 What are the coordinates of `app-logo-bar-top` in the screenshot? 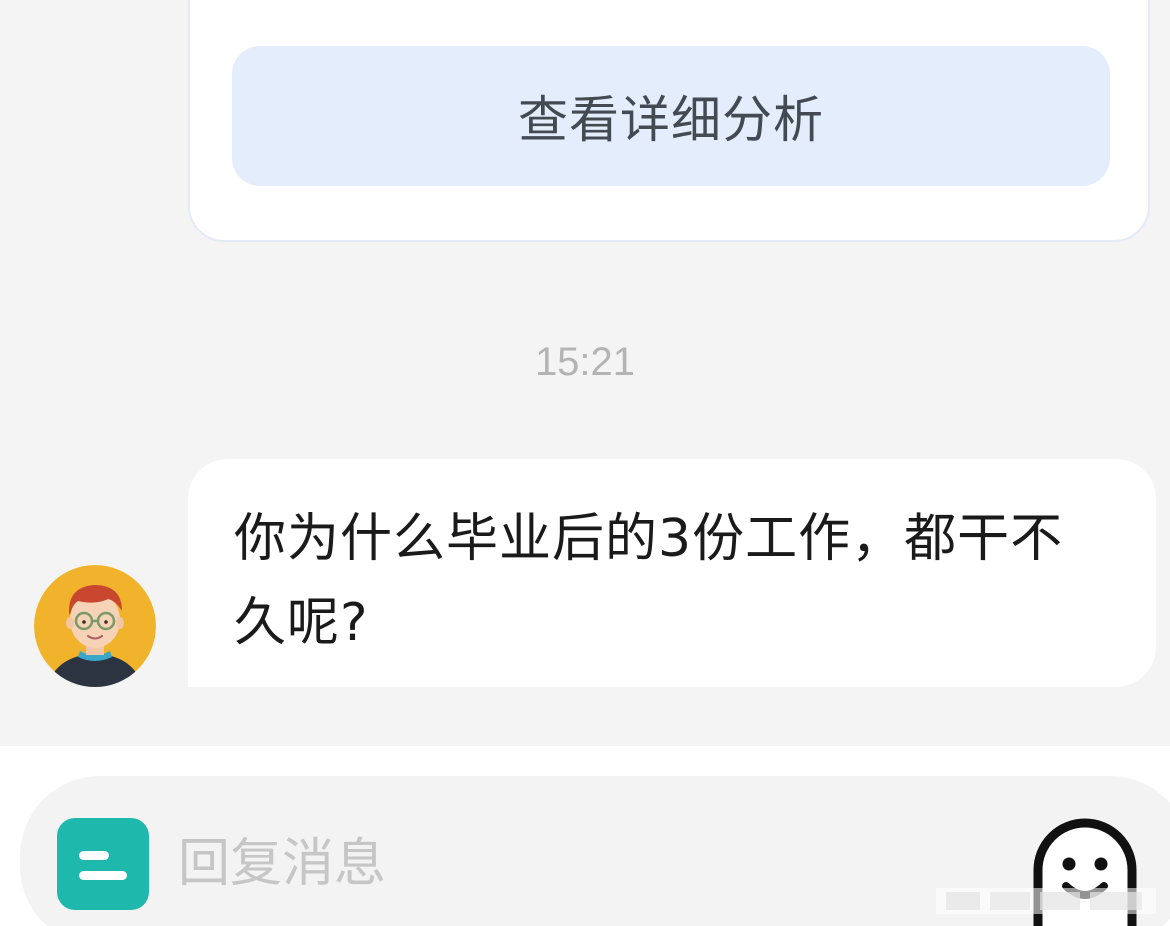 It's located at (94, 855).